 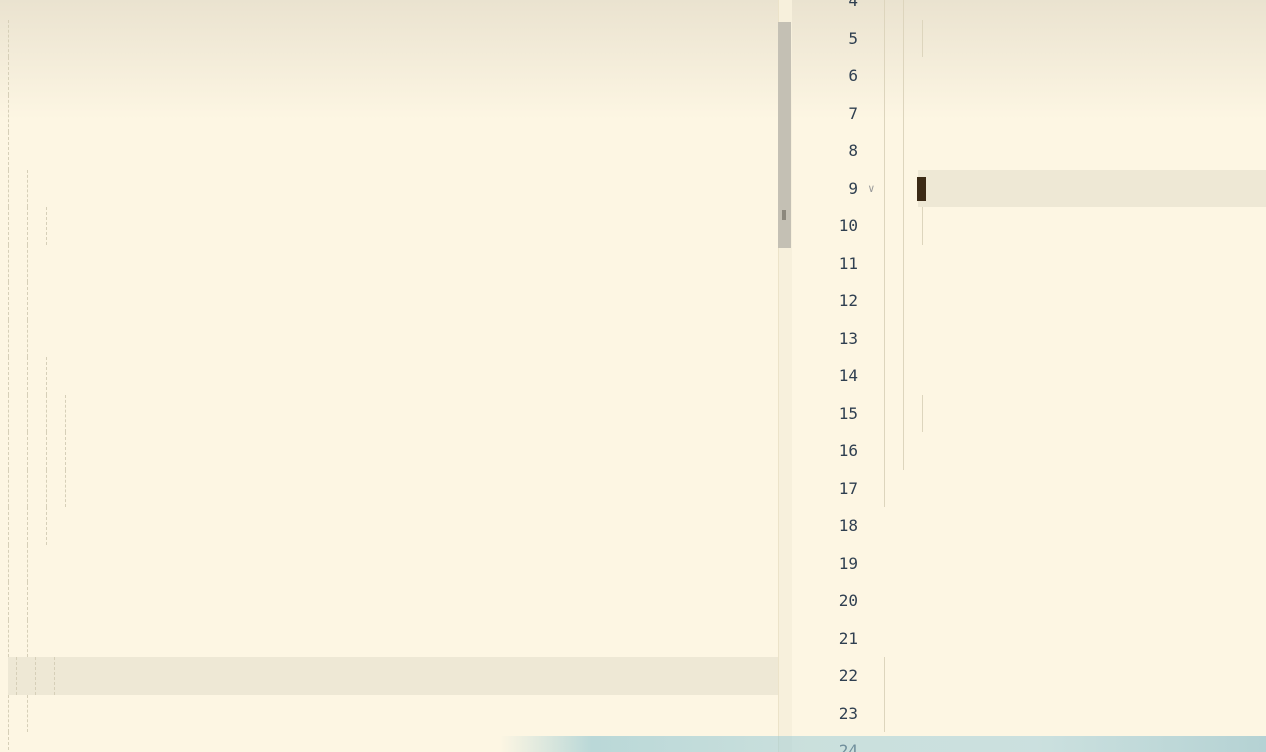 I want to click on code-line: 6, so click(x=1029, y=76).